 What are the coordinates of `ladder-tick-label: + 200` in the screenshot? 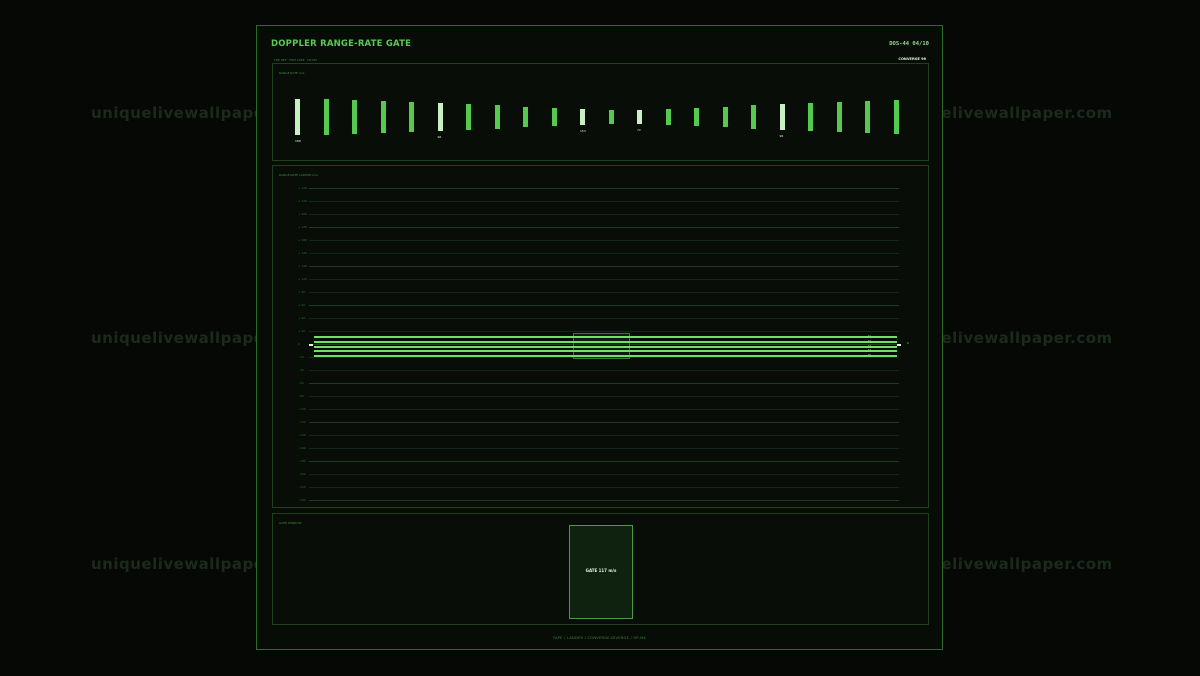 It's located at (303, 214).